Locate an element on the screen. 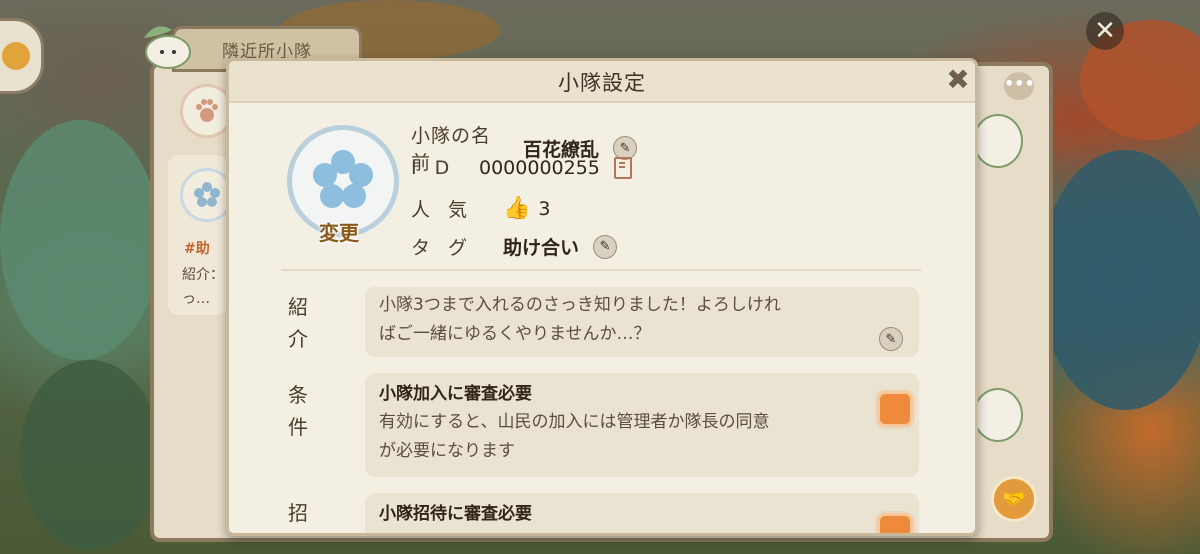  invite-review-box: 小隊招待に審査必要 is located at coordinates (642, 513).